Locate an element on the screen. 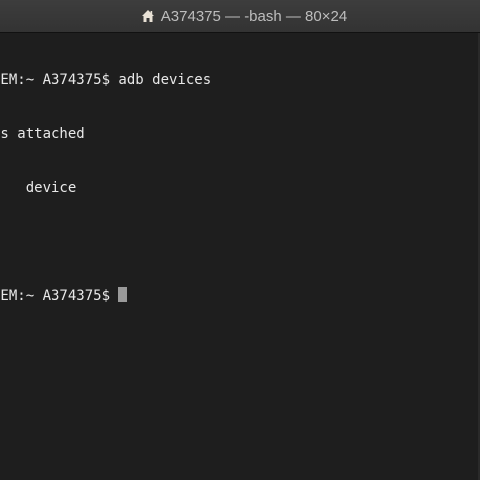  terminal-line: es attached is located at coordinates (42, 134).